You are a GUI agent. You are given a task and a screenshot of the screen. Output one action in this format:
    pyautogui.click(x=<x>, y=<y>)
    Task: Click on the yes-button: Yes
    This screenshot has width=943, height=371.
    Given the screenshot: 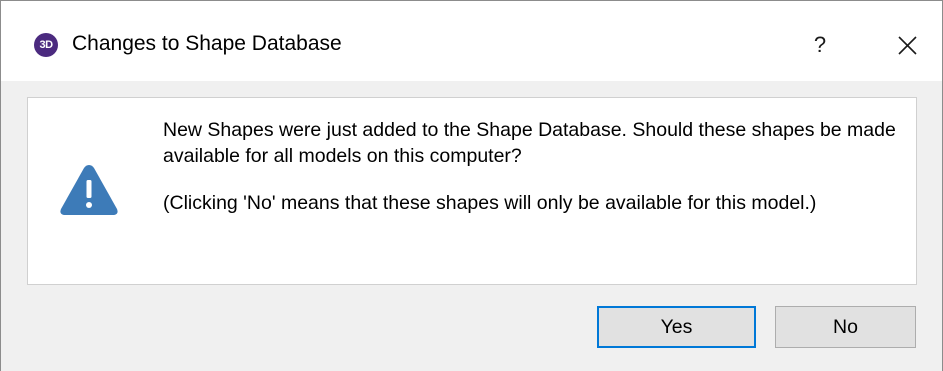 What is the action you would take?
    pyautogui.click(x=676, y=327)
    